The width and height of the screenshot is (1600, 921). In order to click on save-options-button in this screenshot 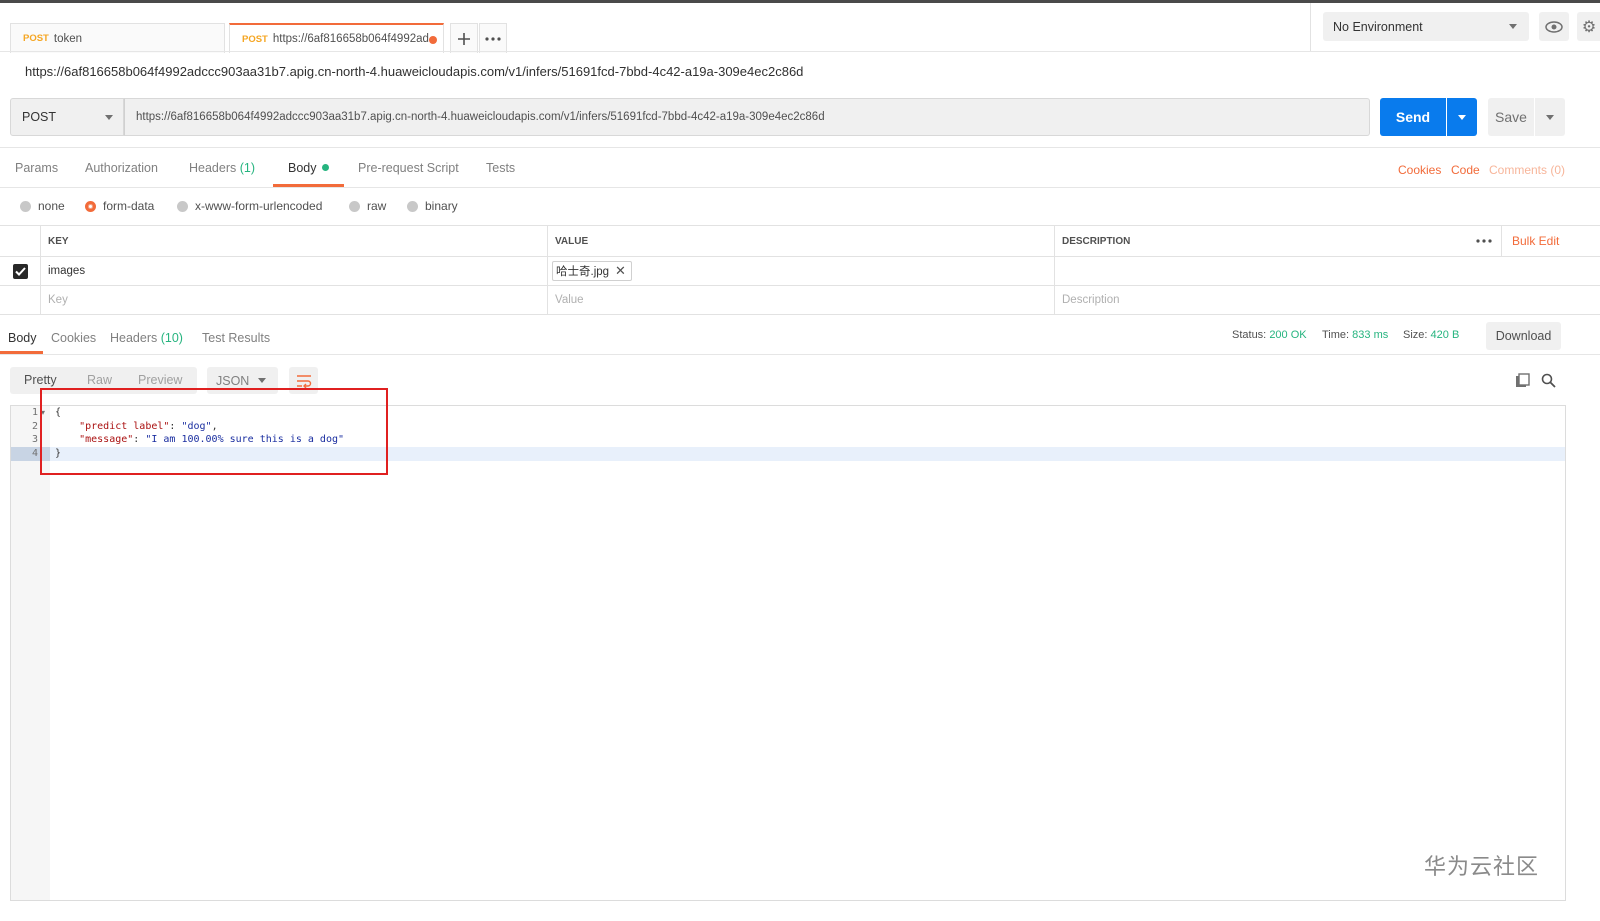, I will do `click(1550, 117)`.